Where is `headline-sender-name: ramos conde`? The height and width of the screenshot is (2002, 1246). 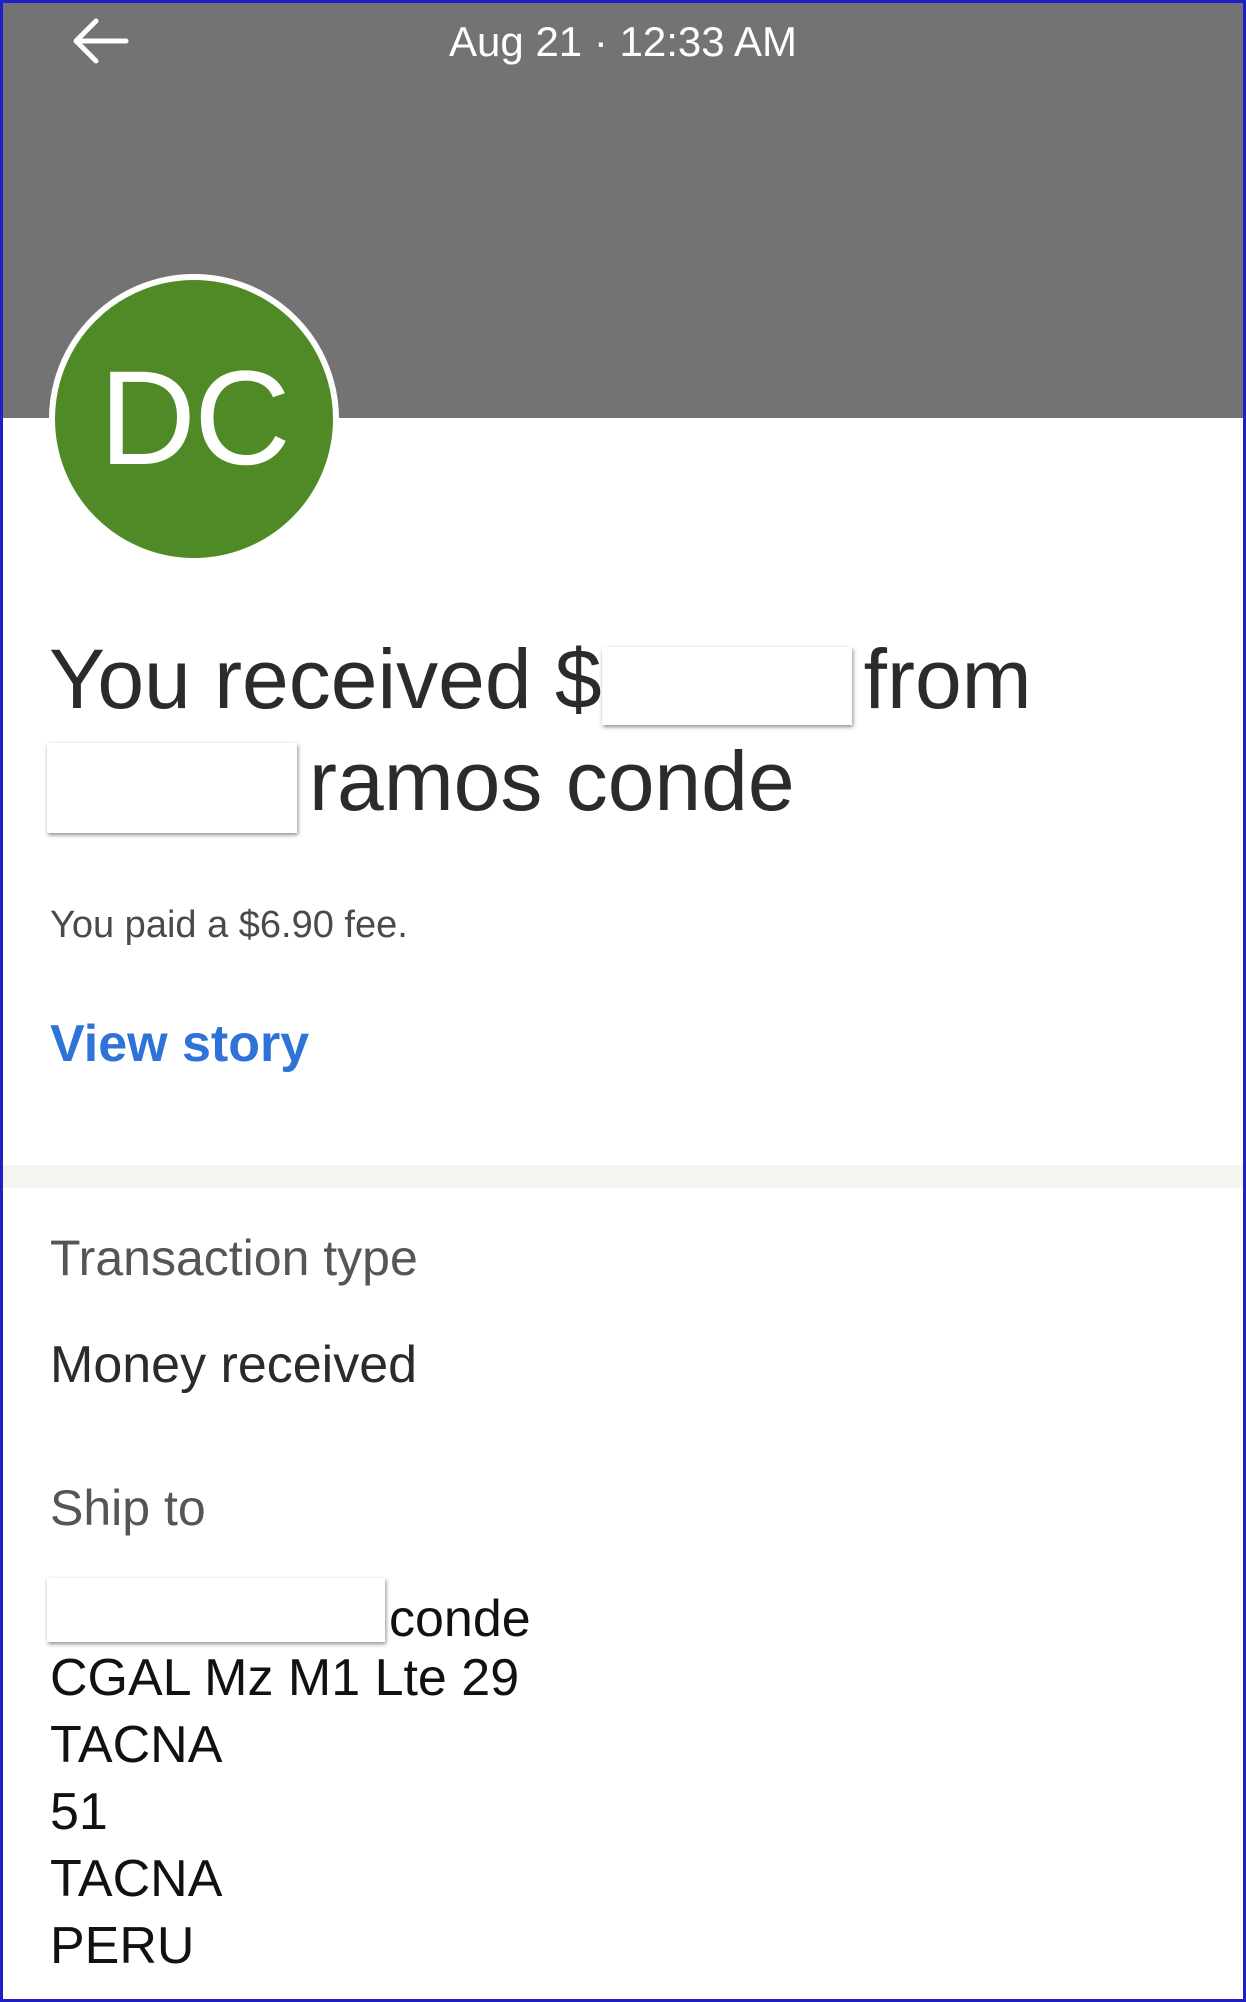 headline-sender-name: ramos conde is located at coordinates (552, 781).